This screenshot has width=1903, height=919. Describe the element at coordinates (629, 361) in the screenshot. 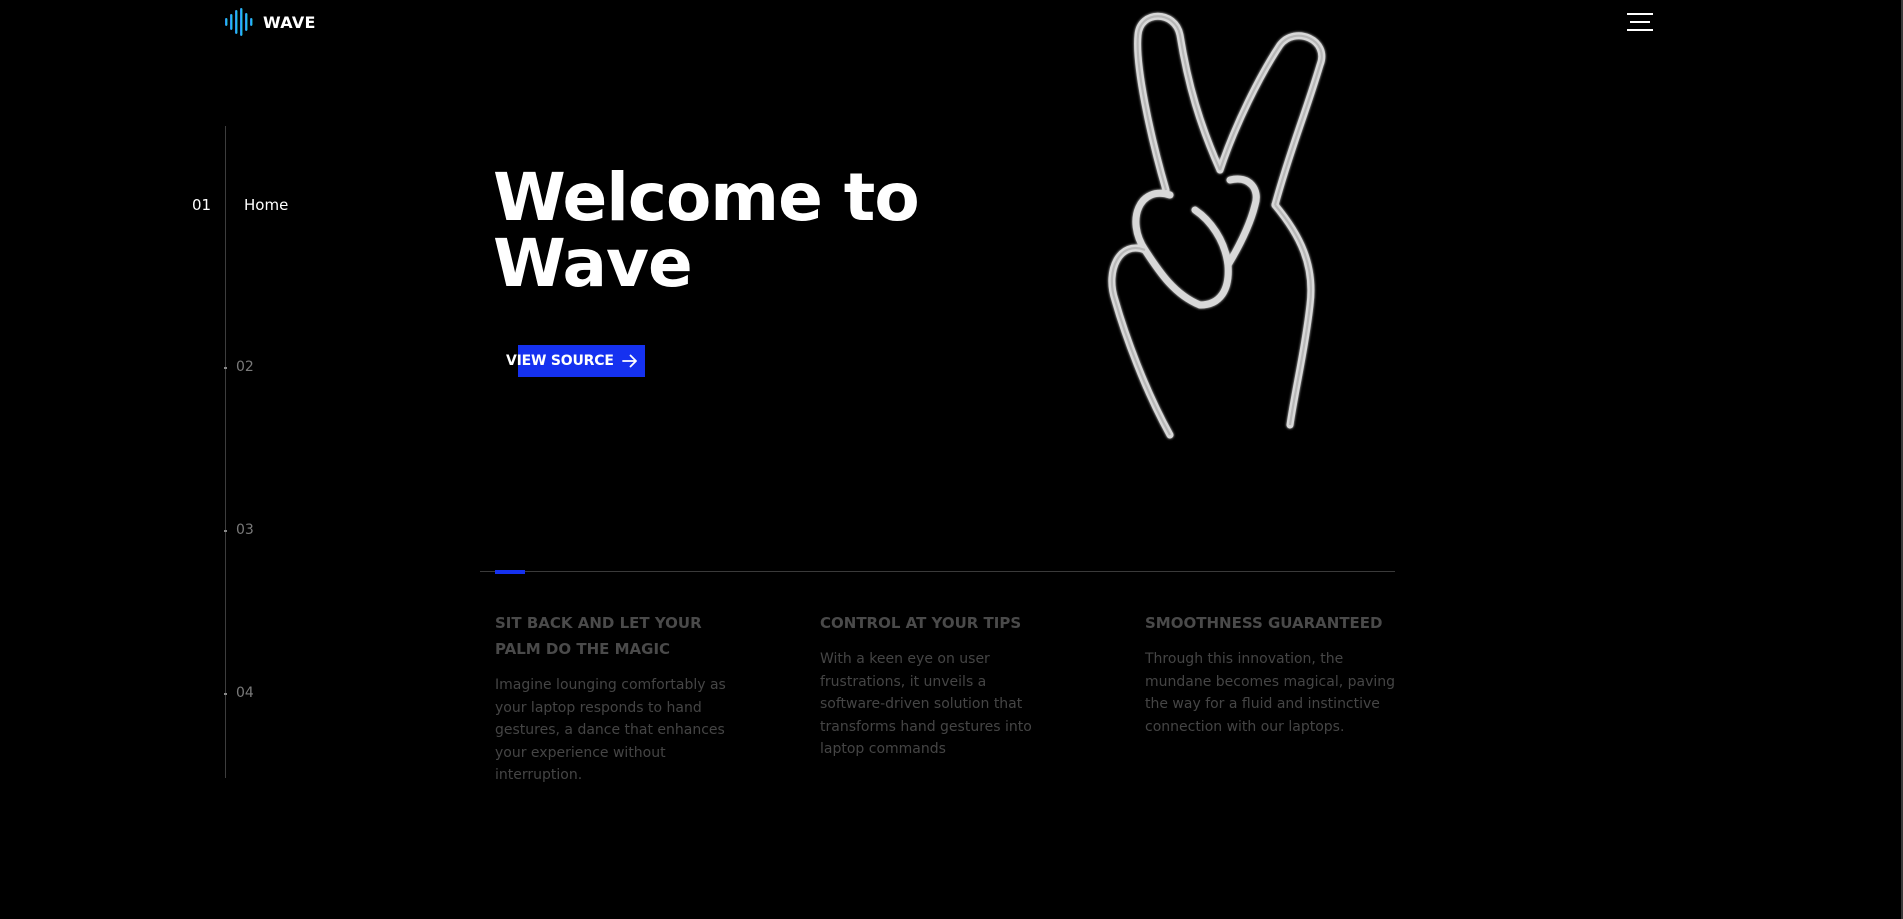

I see `arrow-right-icon` at that location.